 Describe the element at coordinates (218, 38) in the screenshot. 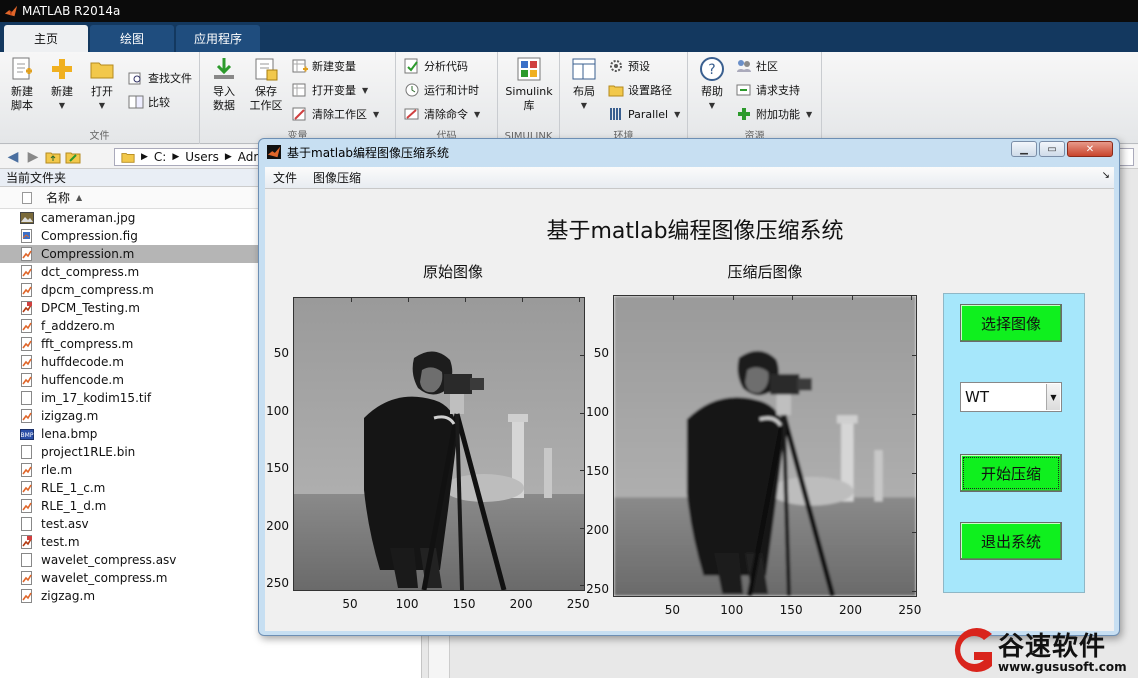

I see `tab-apps: 应用程序` at that location.